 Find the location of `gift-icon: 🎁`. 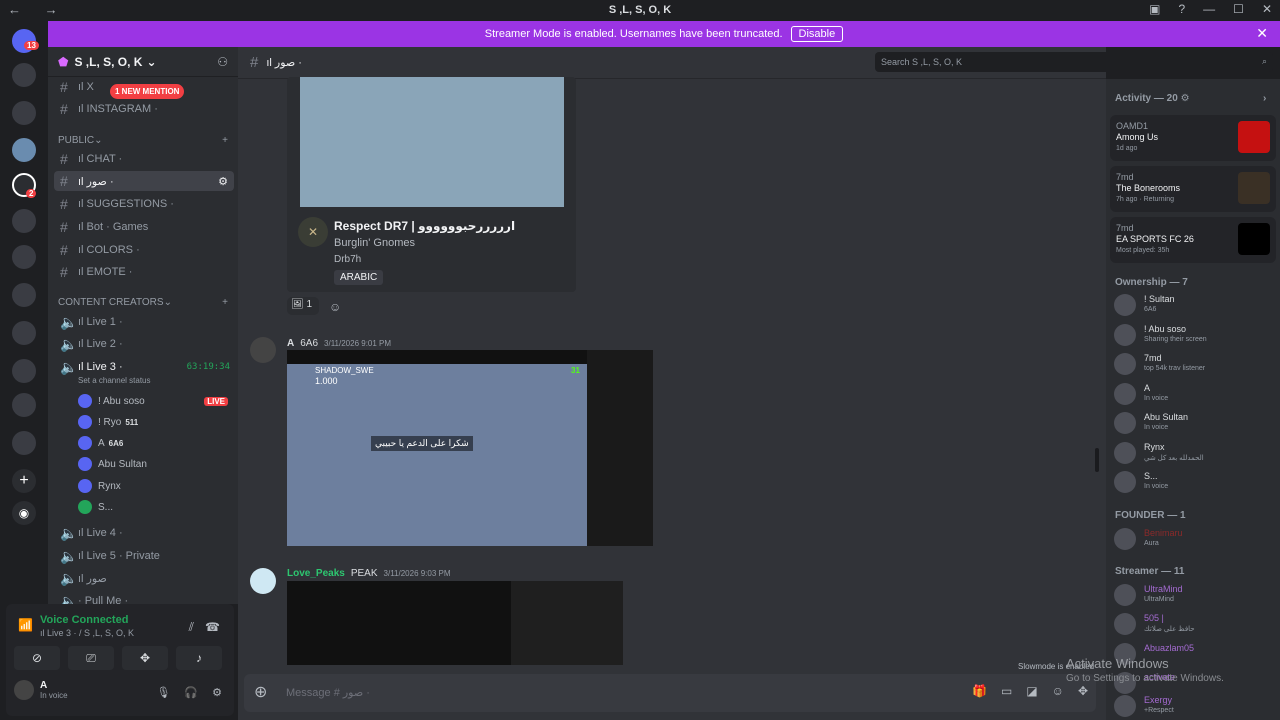

gift-icon: 🎁 is located at coordinates (979, 691).